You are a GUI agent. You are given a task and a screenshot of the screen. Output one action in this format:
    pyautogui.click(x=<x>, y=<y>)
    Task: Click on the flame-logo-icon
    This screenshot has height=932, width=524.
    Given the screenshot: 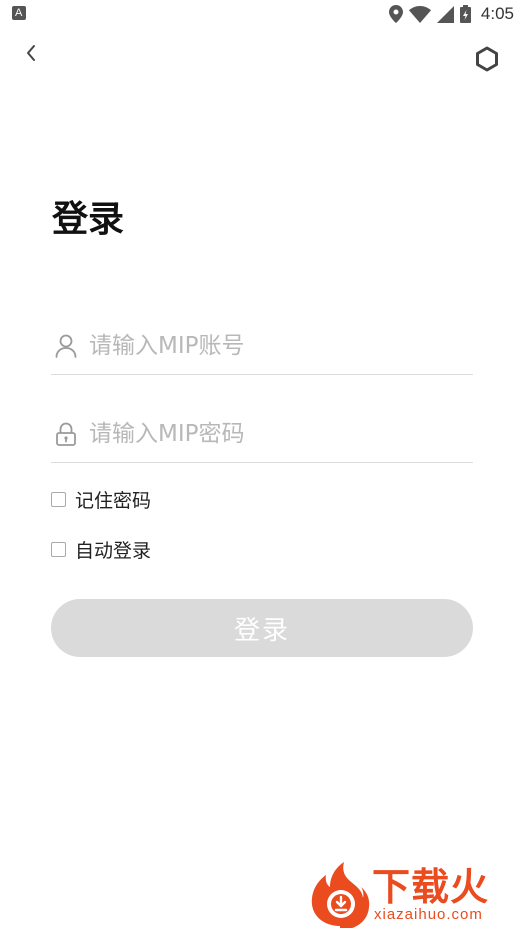 What is the action you would take?
    pyautogui.click(x=340, y=895)
    